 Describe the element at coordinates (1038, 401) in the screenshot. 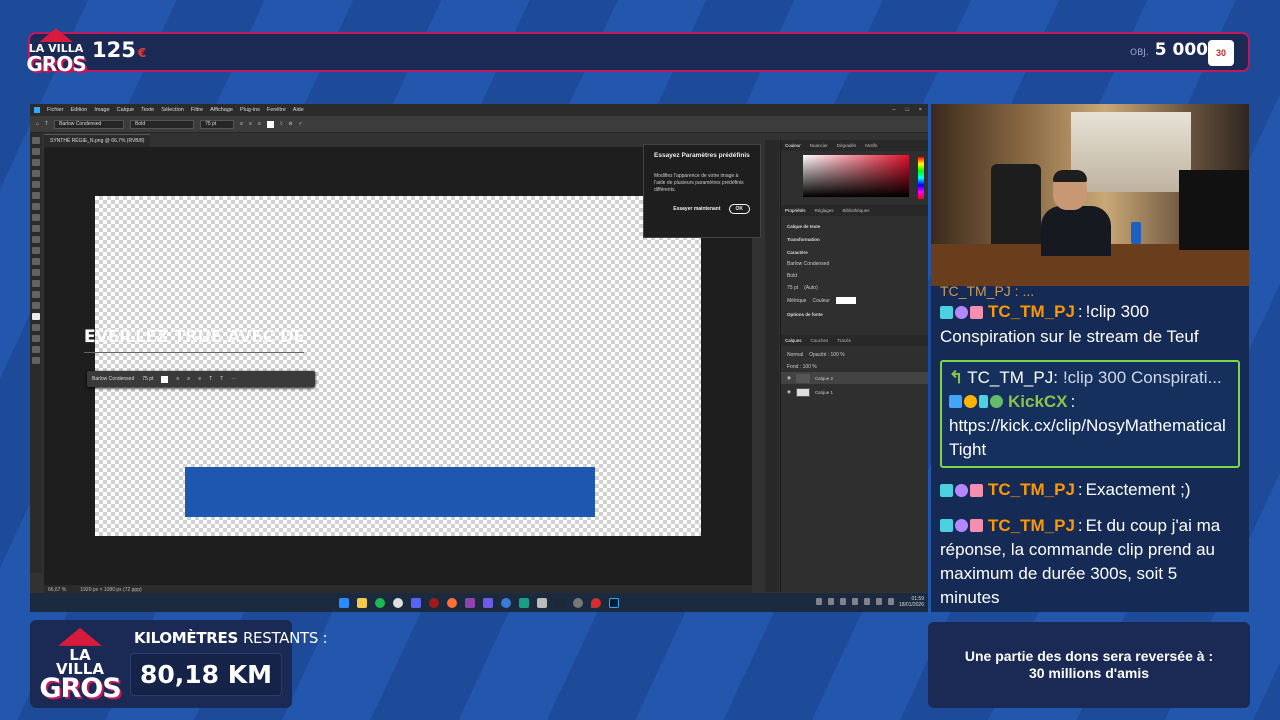

I see `chat-username: KickCX` at that location.